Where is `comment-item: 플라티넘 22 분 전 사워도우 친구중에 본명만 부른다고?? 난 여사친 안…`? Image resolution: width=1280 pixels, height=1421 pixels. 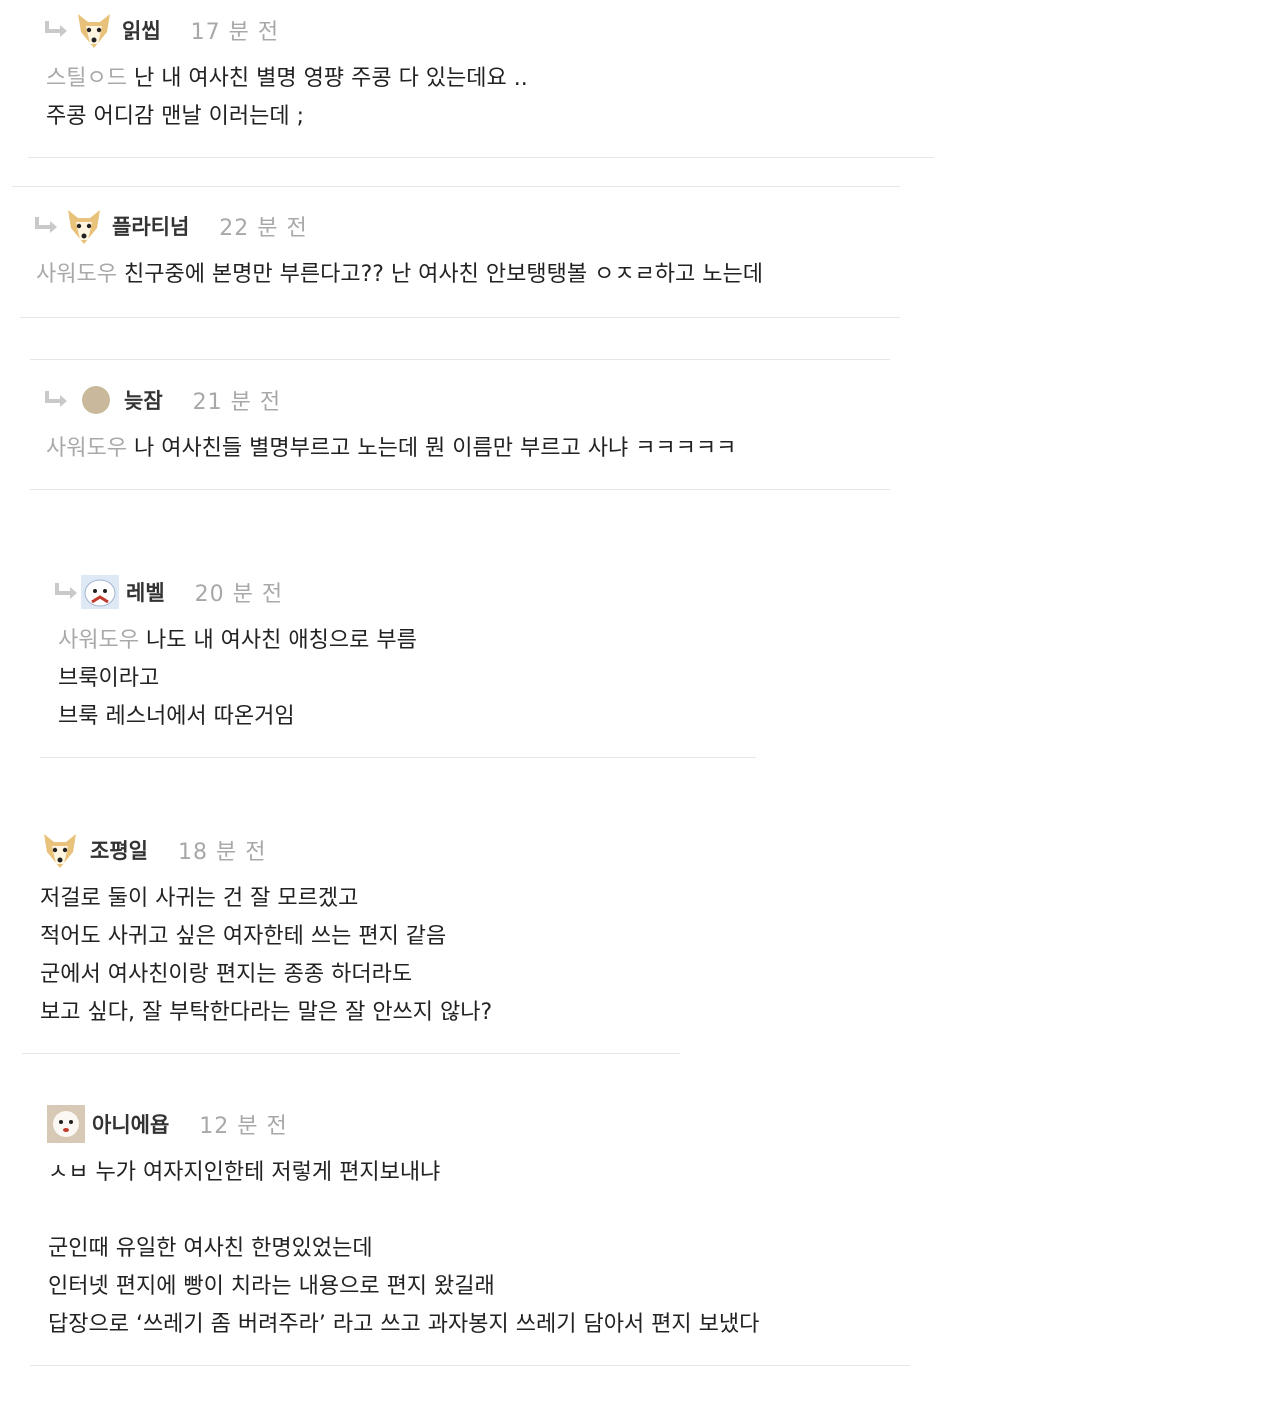 comment-item: 플라티넘 22 분 전 사워도우 친구중에 본명만 부른다고?? 난 여사친 안… is located at coordinates (460, 262).